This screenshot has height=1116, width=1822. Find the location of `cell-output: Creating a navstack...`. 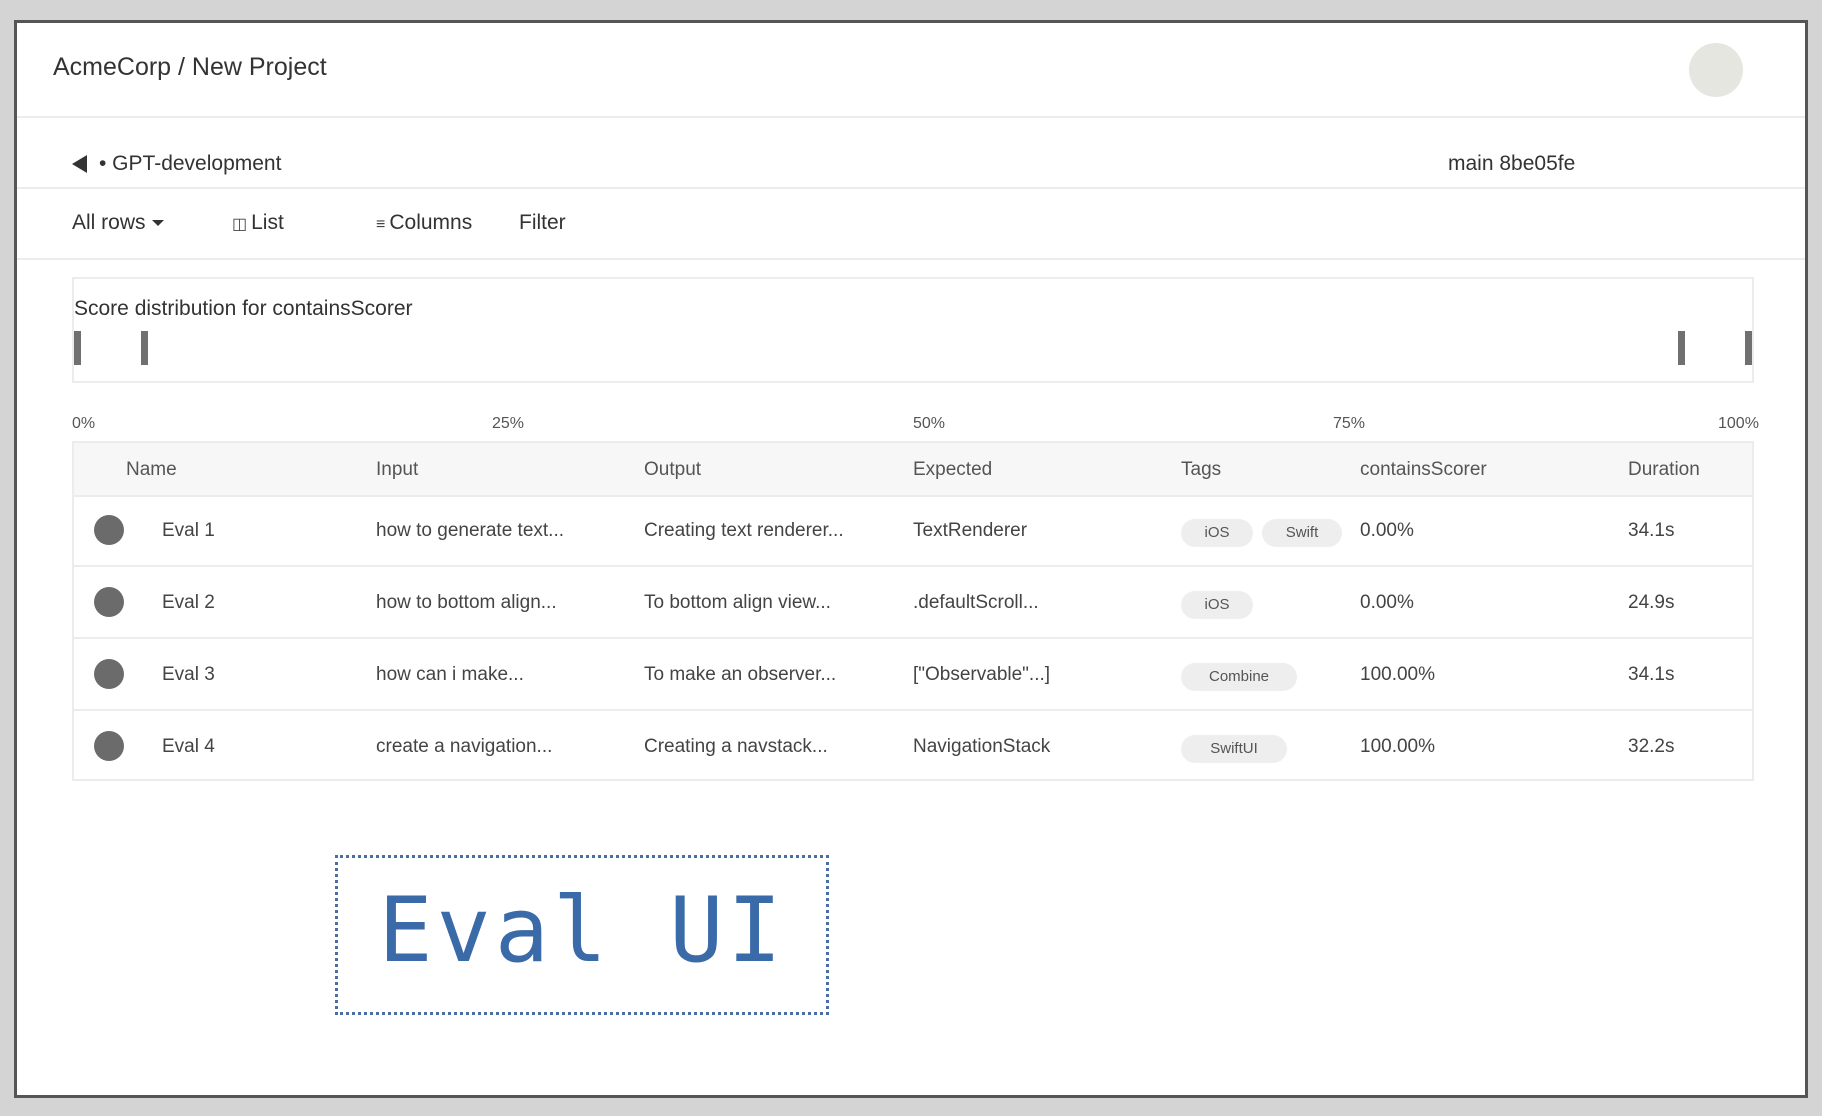

cell-output: Creating a navstack... is located at coordinates (736, 746).